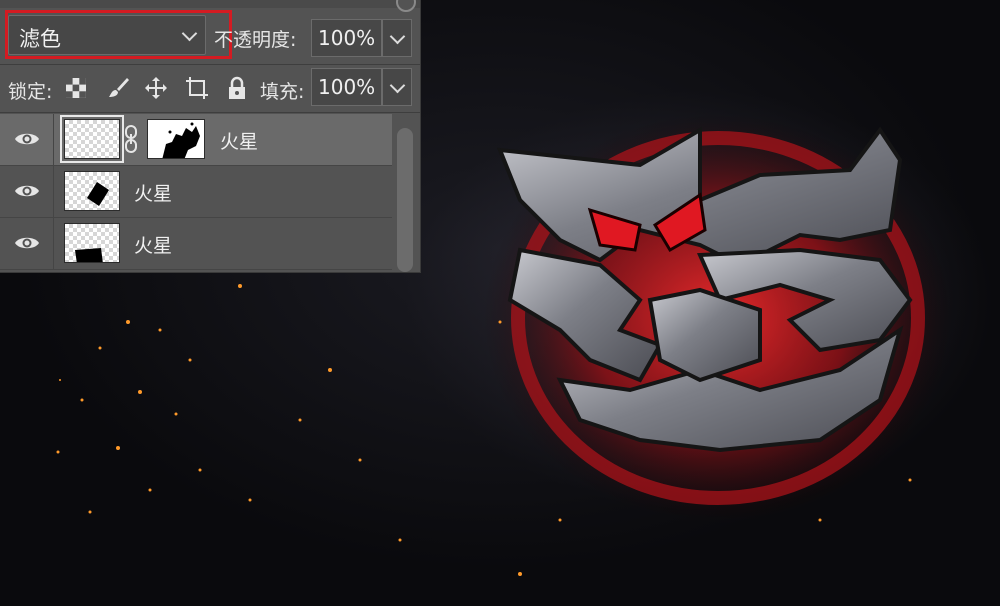 The image size is (1000, 606). I want to click on opacity-value: 100%, so click(347, 38).